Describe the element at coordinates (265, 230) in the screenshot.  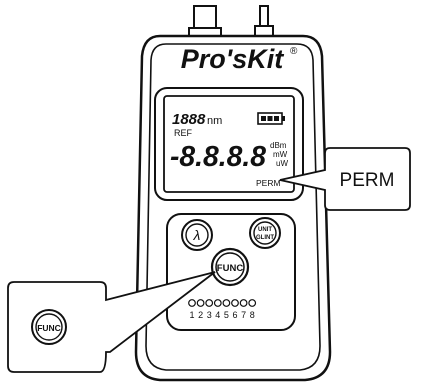
I see `unit-label: UNIT` at that location.